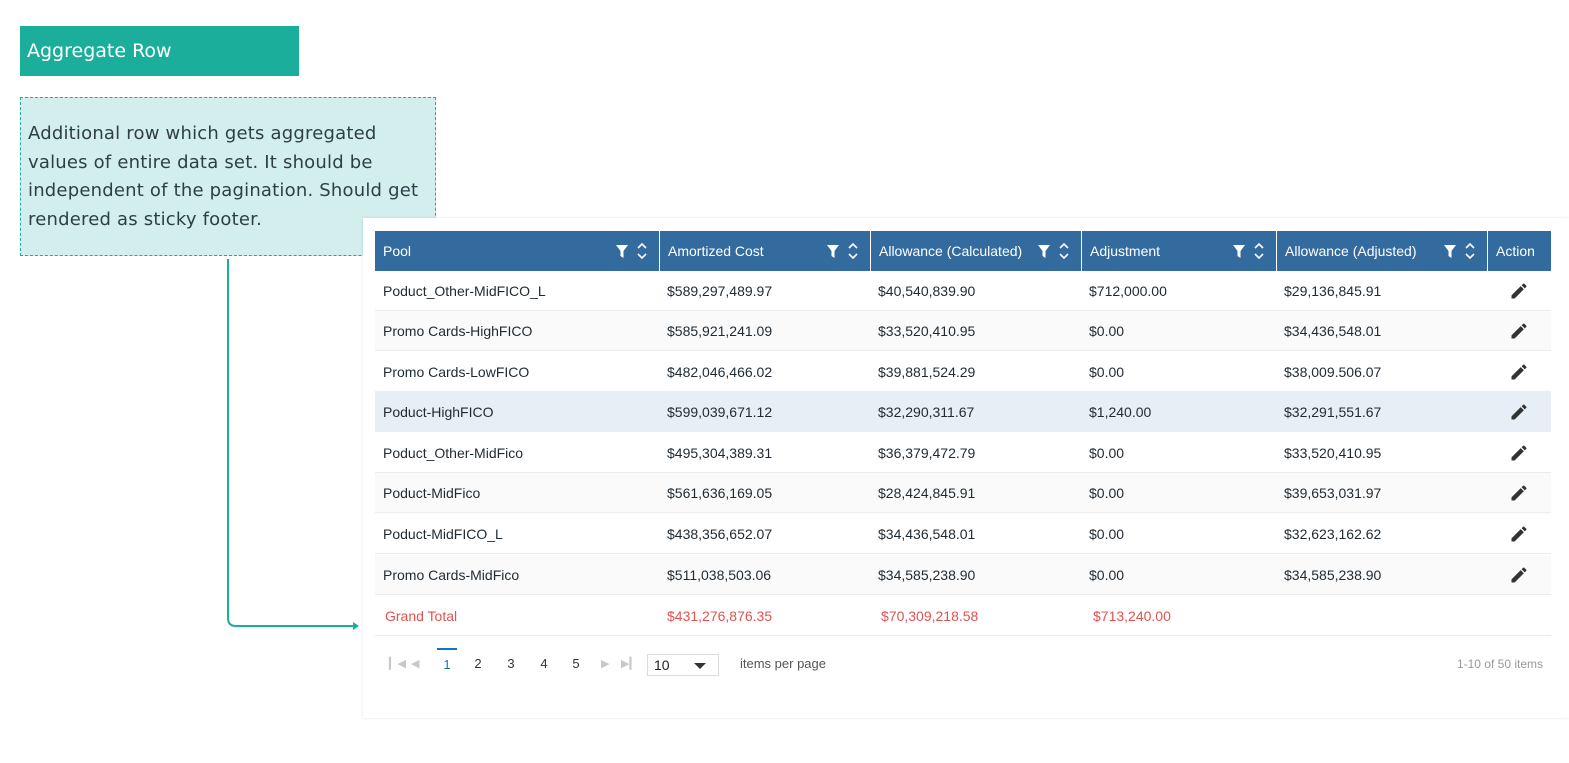  What do you see at coordinates (927, 575) in the screenshot?
I see `allowance-calculated-cell: $34,585,238.90` at bounding box center [927, 575].